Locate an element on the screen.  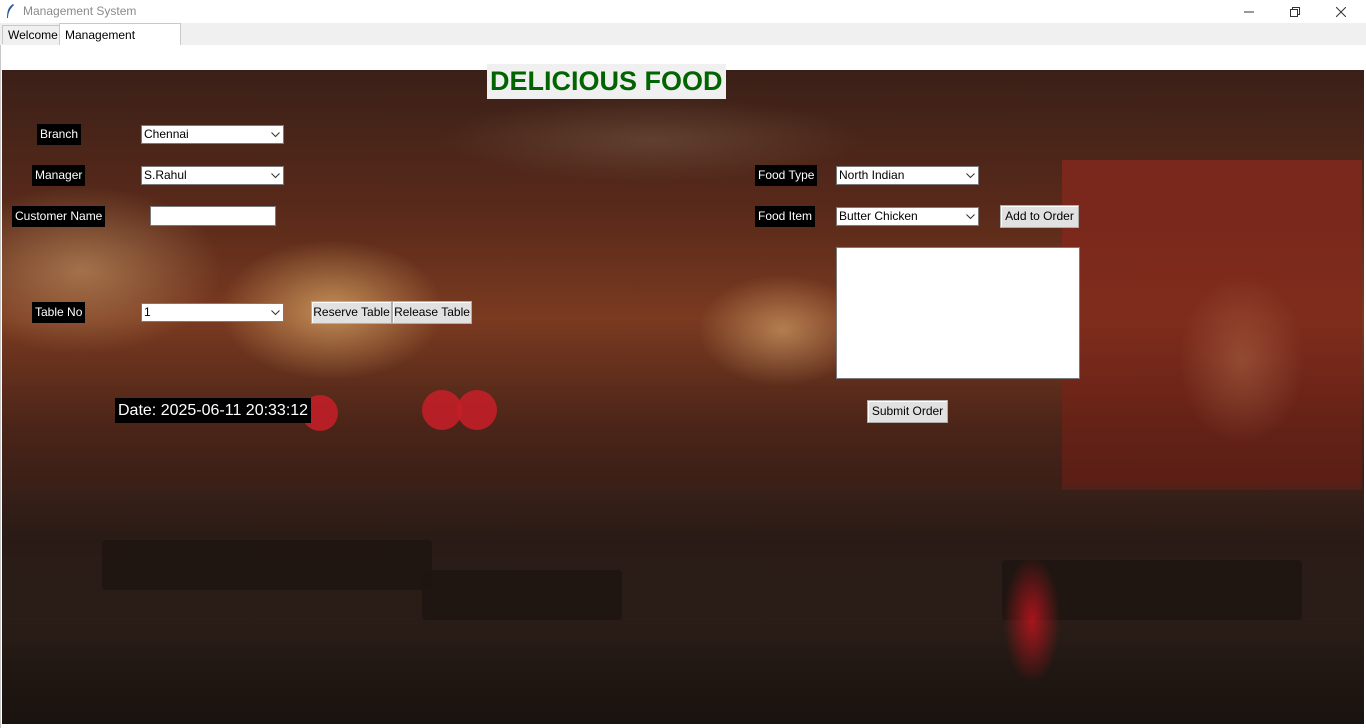
restore-icon is located at coordinates (1295, 11).